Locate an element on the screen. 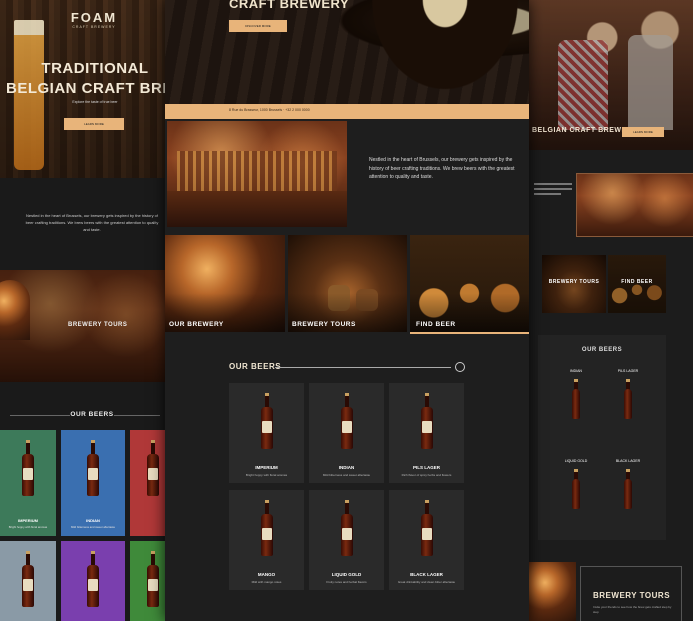 This screenshot has height=621, width=693. center-beer-name-5: LIQUID GOLD is located at coordinates (346, 574).